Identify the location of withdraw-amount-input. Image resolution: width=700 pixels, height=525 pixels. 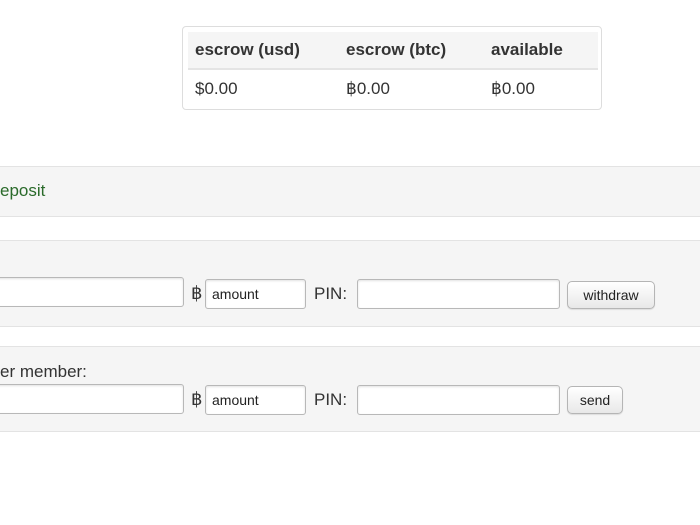
(255, 294).